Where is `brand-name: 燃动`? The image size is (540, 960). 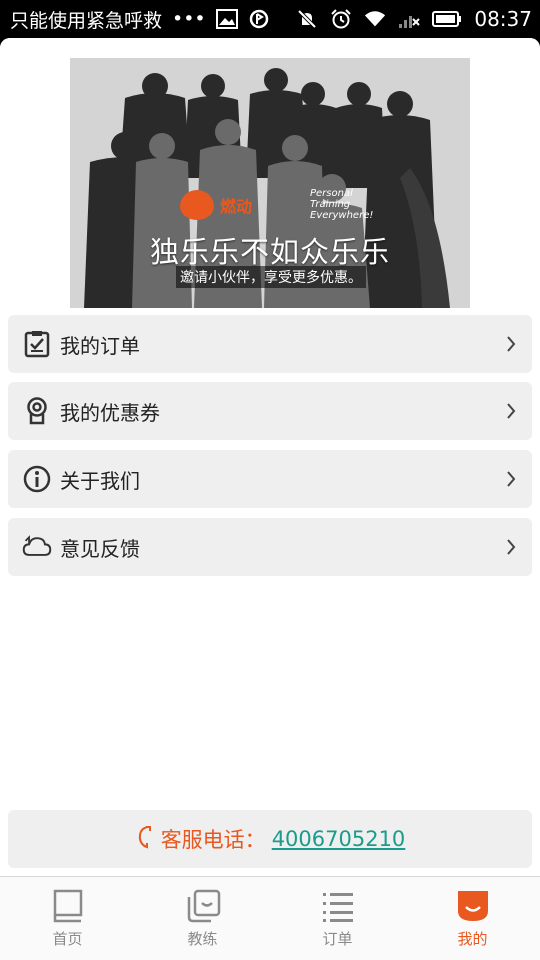
brand-name: 燃动 is located at coordinates (236, 206).